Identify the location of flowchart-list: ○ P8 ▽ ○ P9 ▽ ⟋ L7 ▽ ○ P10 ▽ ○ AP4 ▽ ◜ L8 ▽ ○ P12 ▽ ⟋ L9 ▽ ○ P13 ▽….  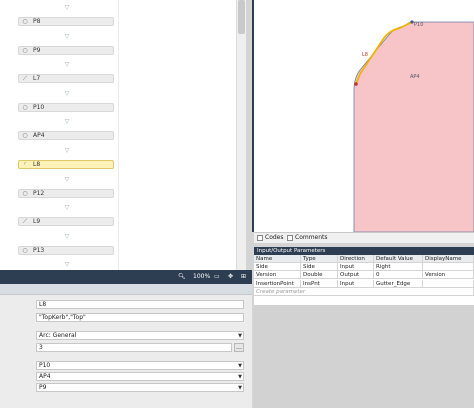
(66, 135).